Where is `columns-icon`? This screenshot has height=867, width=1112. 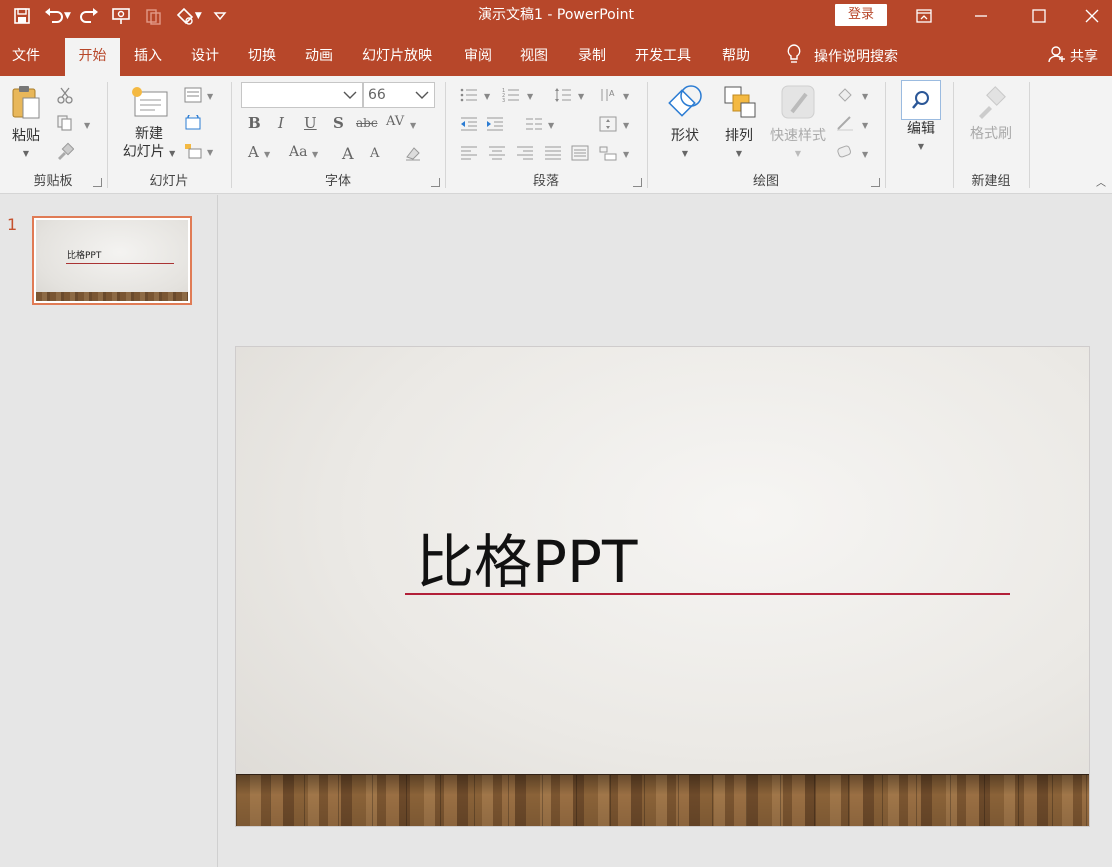
columns-icon is located at coordinates (534, 124).